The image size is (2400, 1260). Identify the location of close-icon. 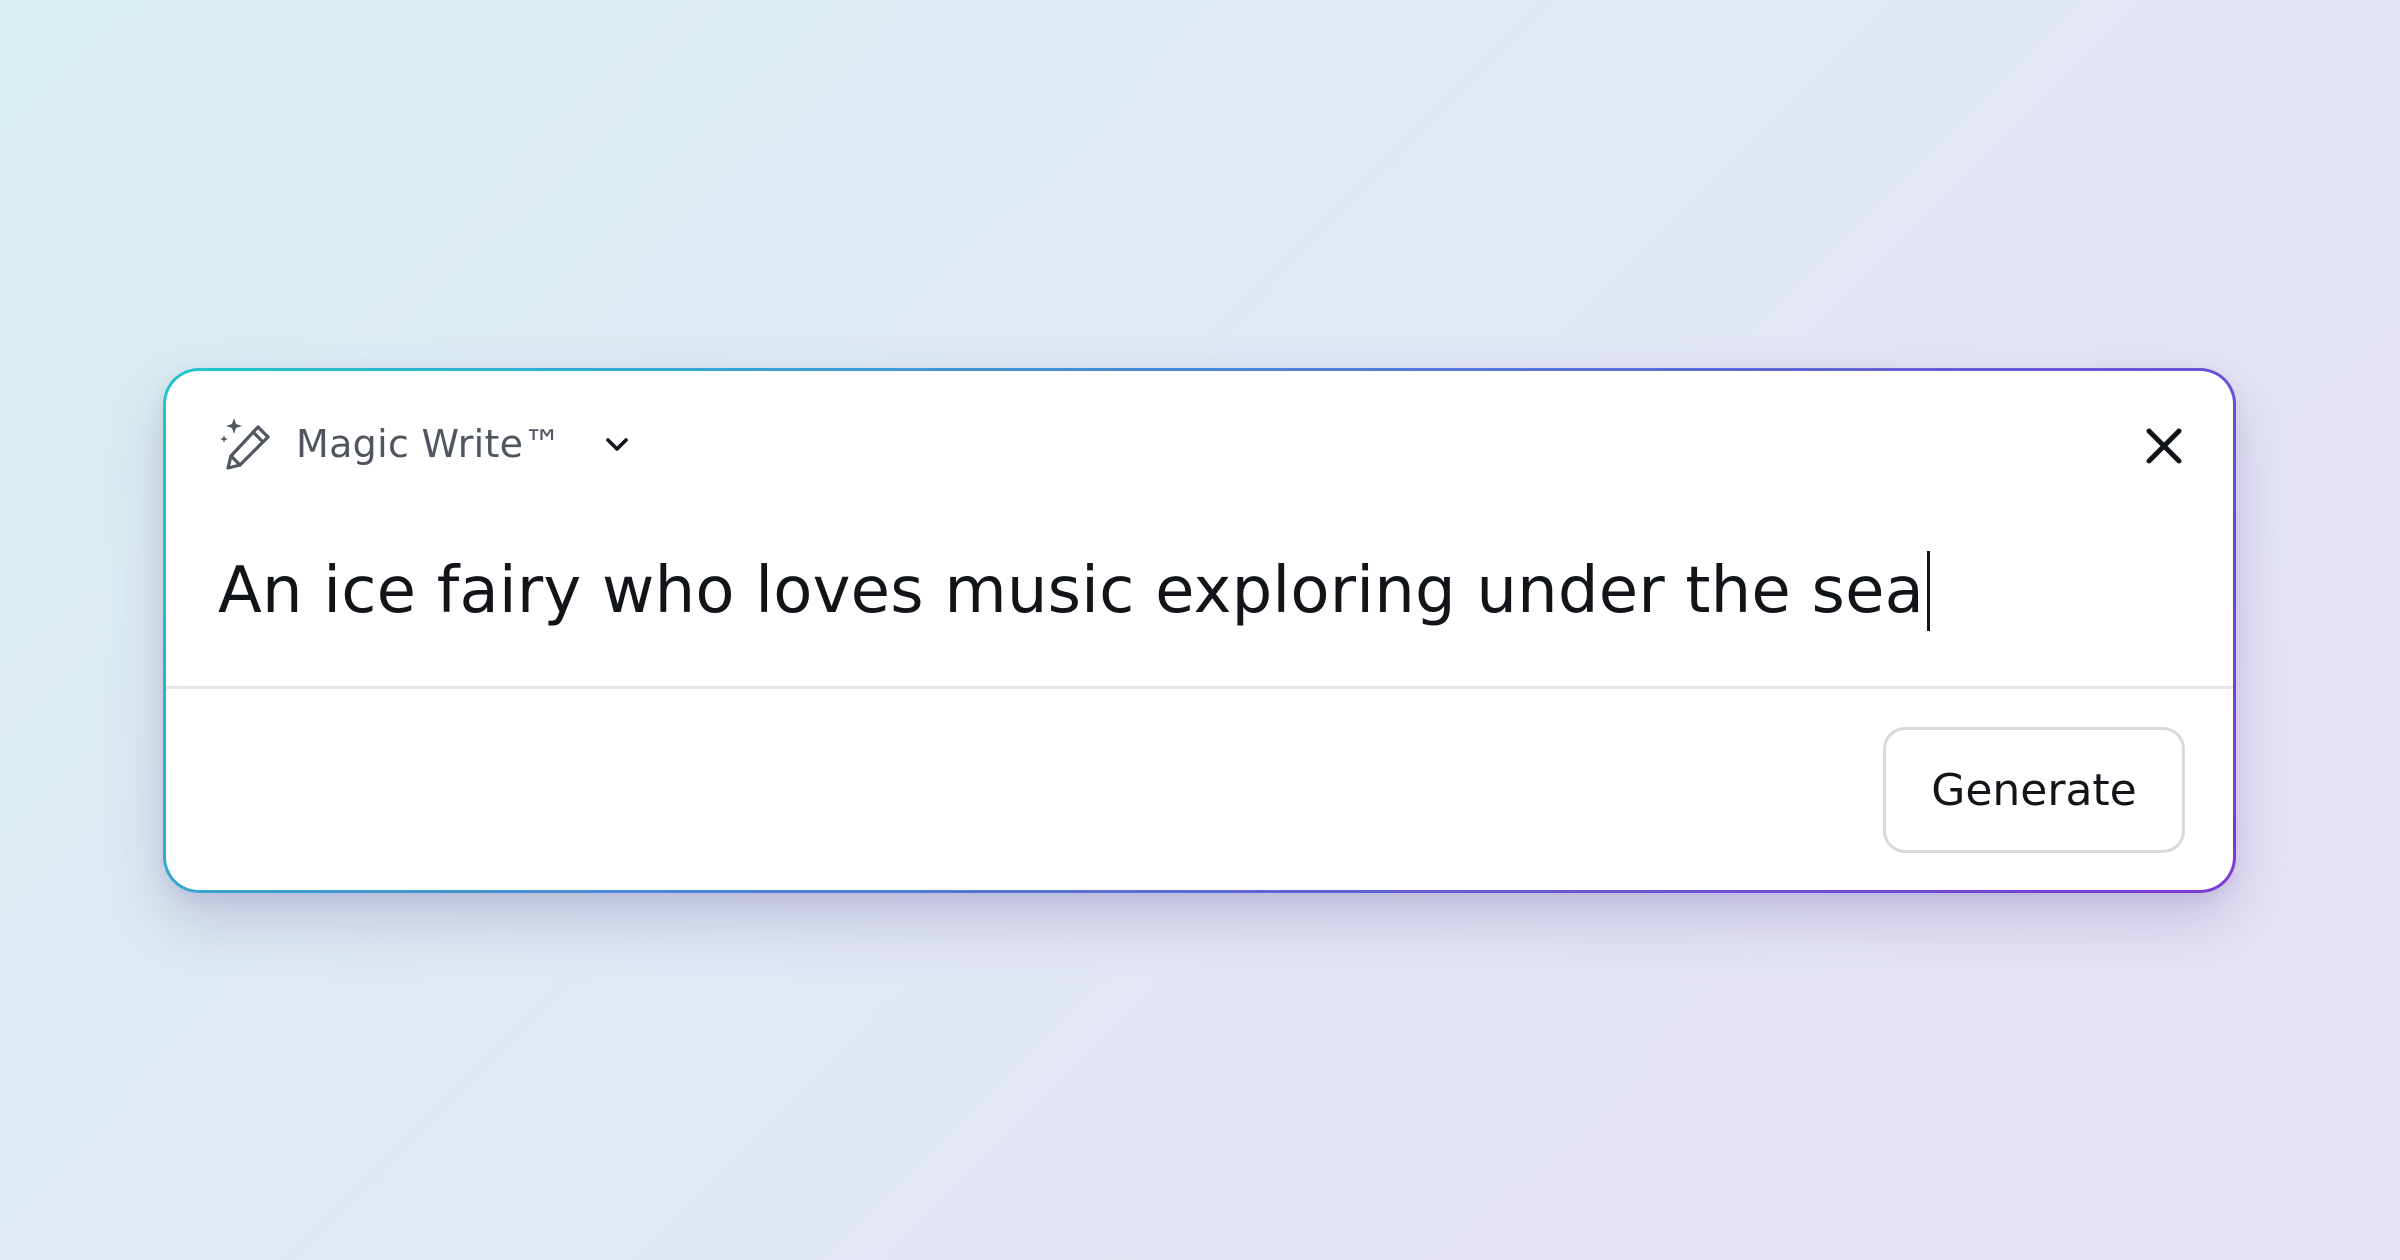
(2164, 446).